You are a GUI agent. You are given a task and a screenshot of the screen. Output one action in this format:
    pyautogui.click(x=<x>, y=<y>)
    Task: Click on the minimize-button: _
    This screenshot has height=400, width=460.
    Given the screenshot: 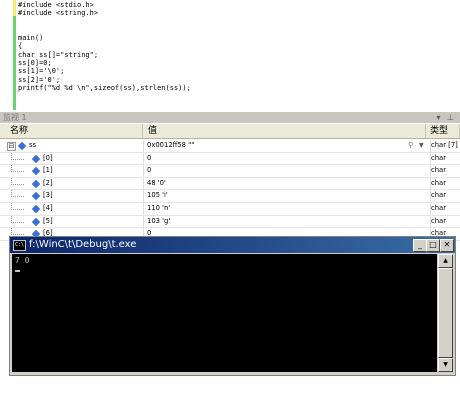 What is the action you would take?
    pyautogui.click(x=420, y=245)
    